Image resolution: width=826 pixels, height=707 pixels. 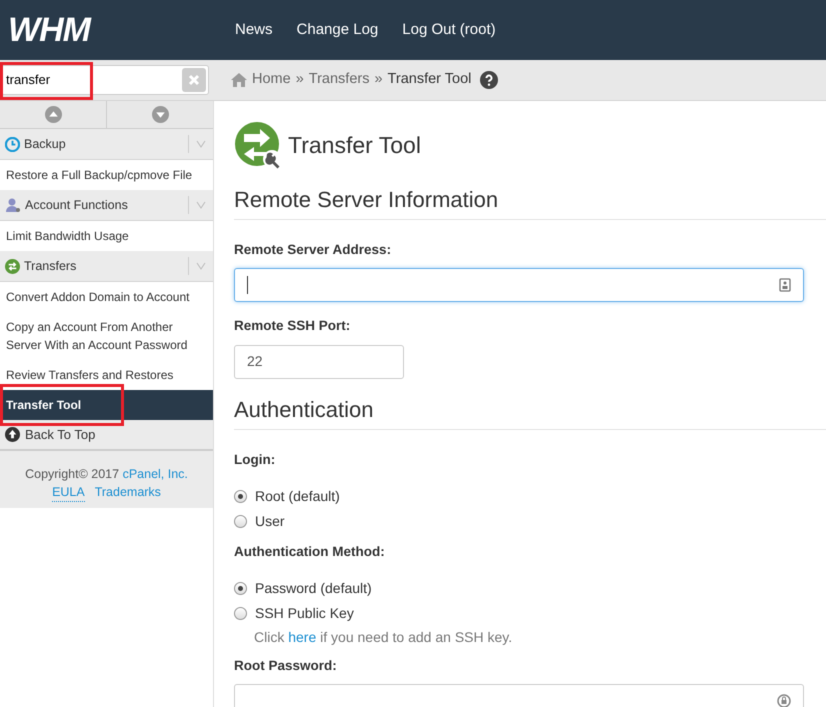 What do you see at coordinates (270, 521) in the screenshot?
I see `radio-label: User` at bounding box center [270, 521].